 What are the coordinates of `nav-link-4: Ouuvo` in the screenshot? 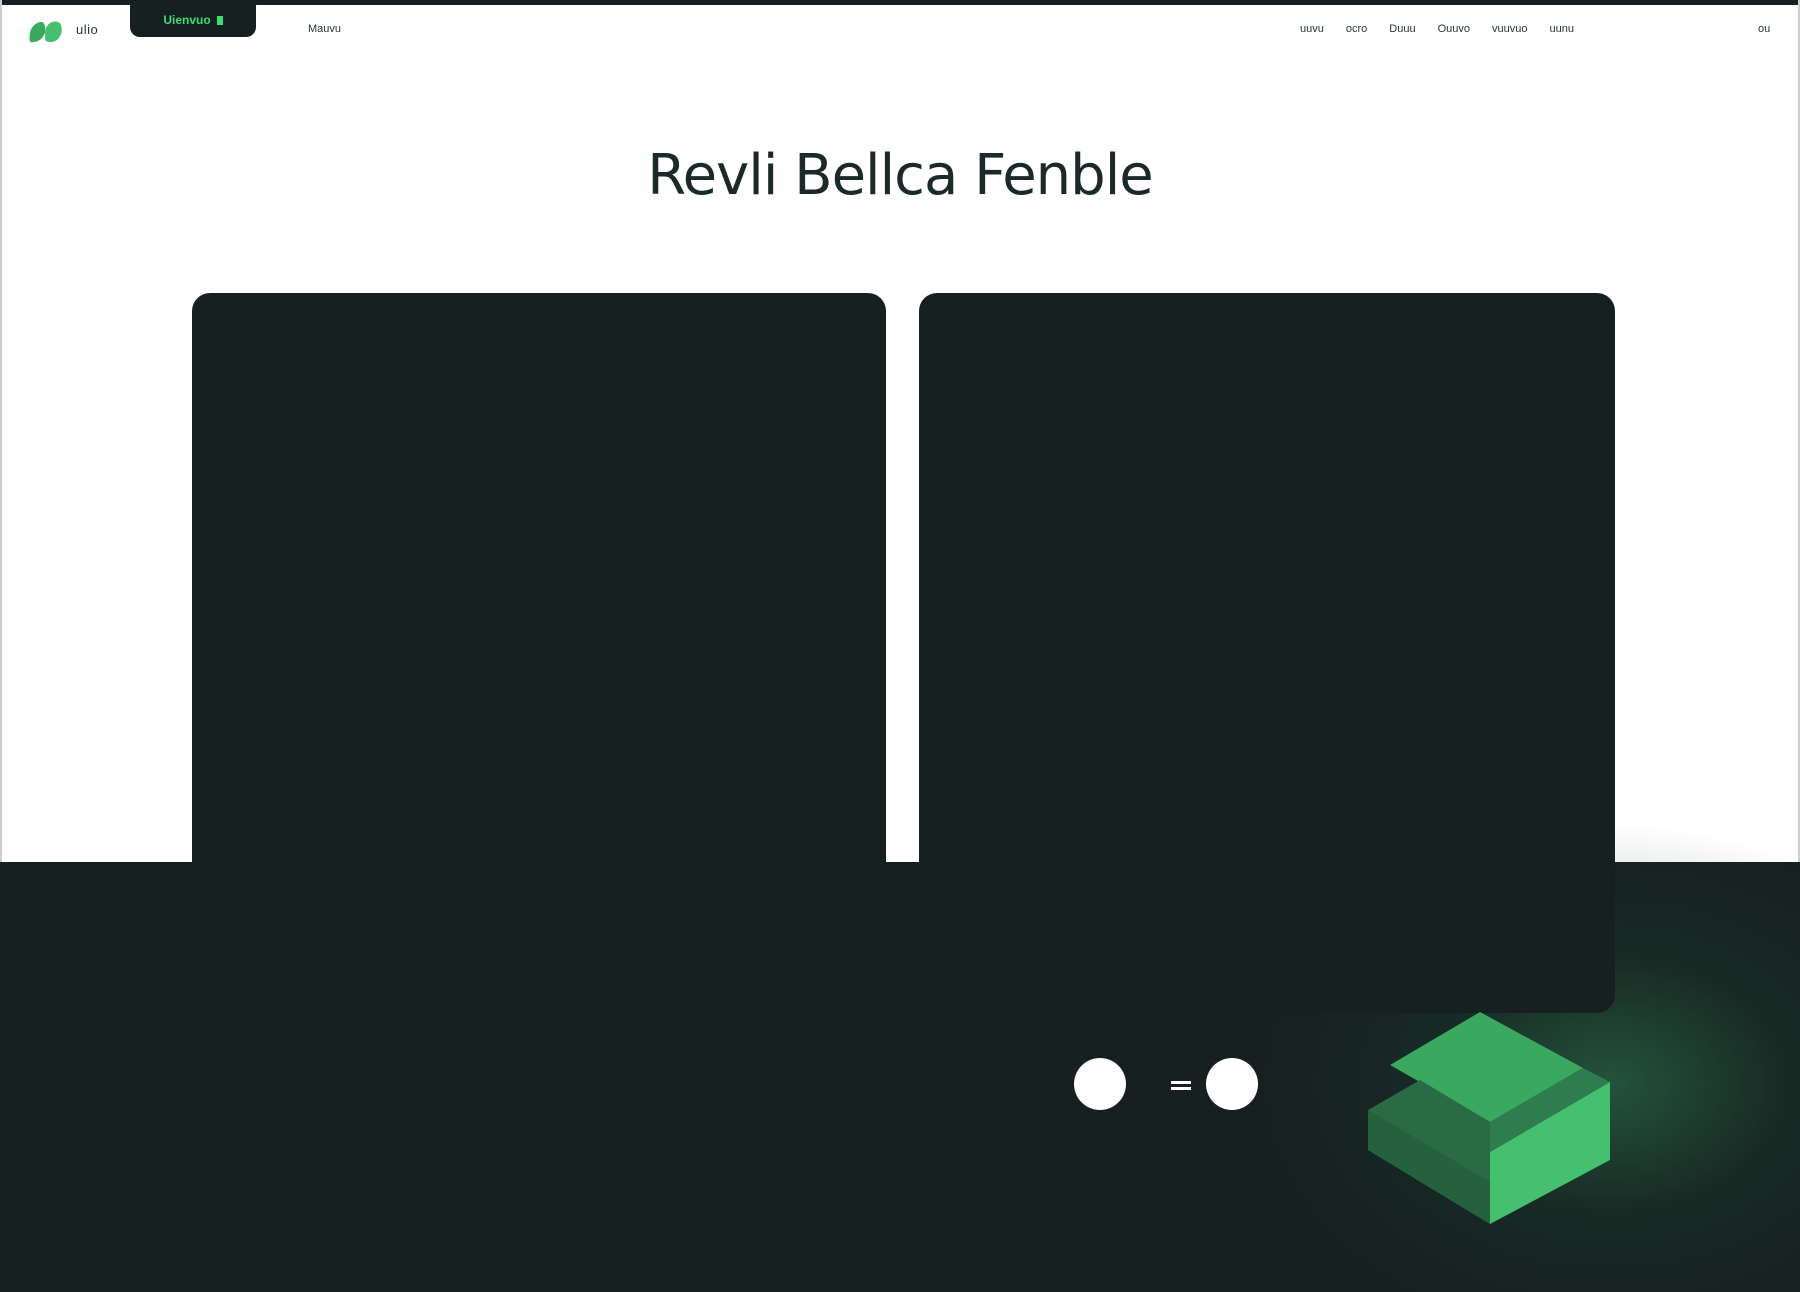 It's located at (1454, 31).